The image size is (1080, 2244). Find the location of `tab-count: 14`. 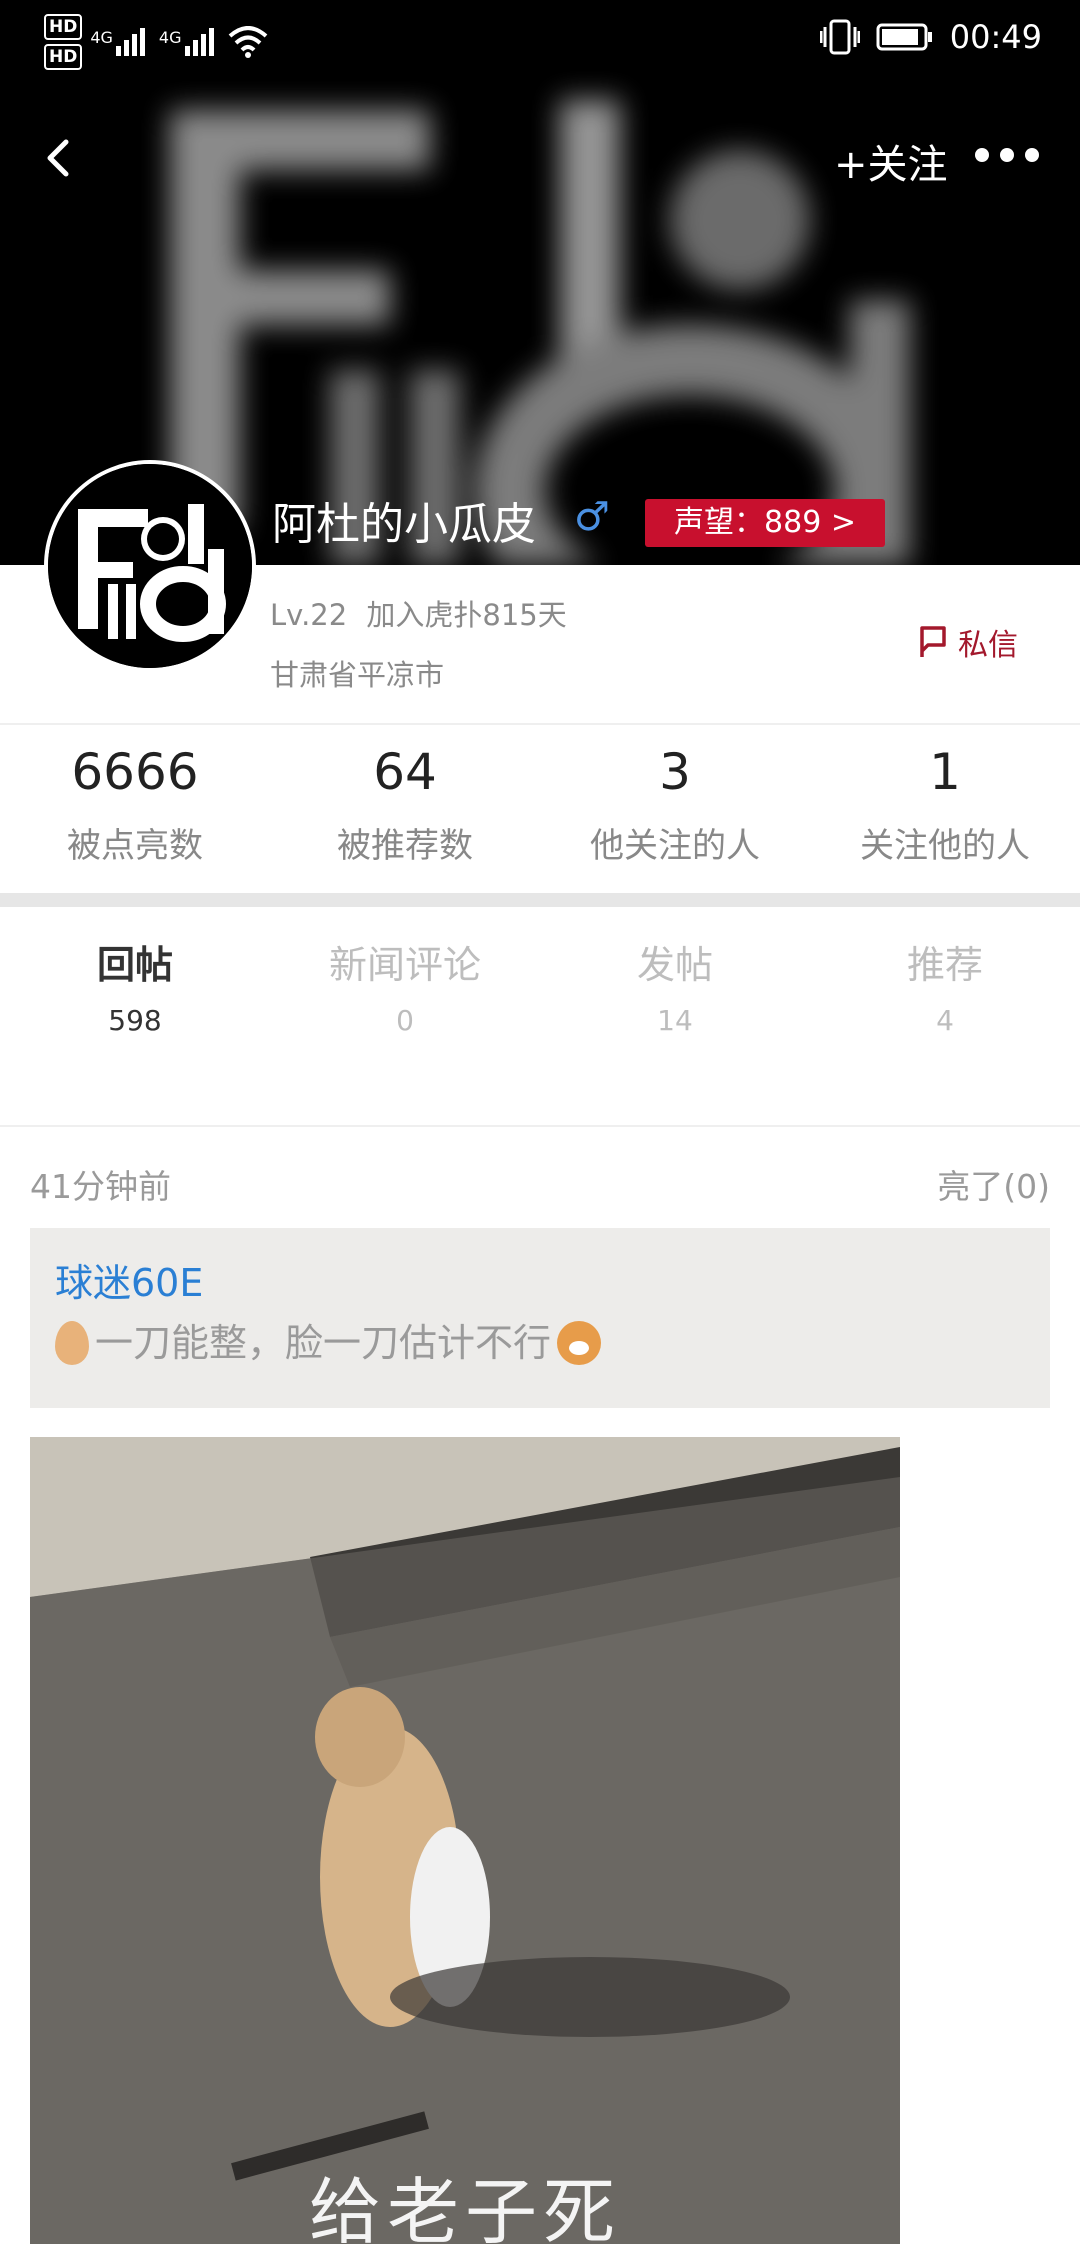

tab-count: 14 is located at coordinates (675, 1020).